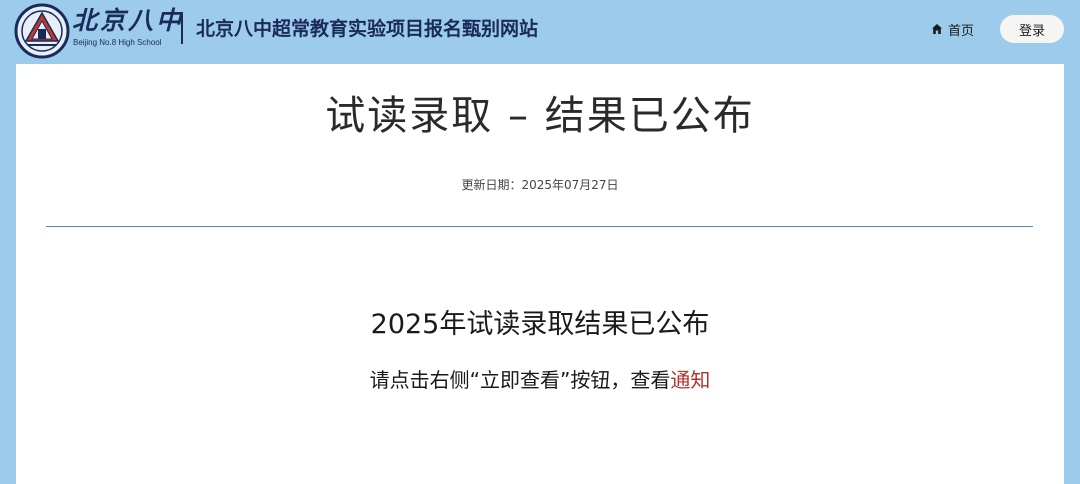 Image resolution: width=1080 pixels, height=484 pixels. What do you see at coordinates (1032, 29) in the screenshot?
I see `login-button: 登录` at bounding box center [1032, 29].